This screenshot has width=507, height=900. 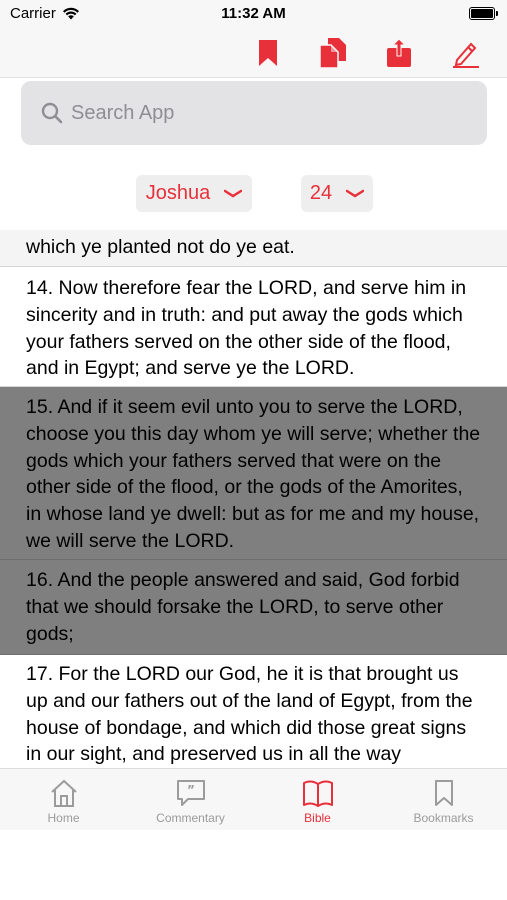 I want to click on tab-home: Home, so click(x=63, y=800).